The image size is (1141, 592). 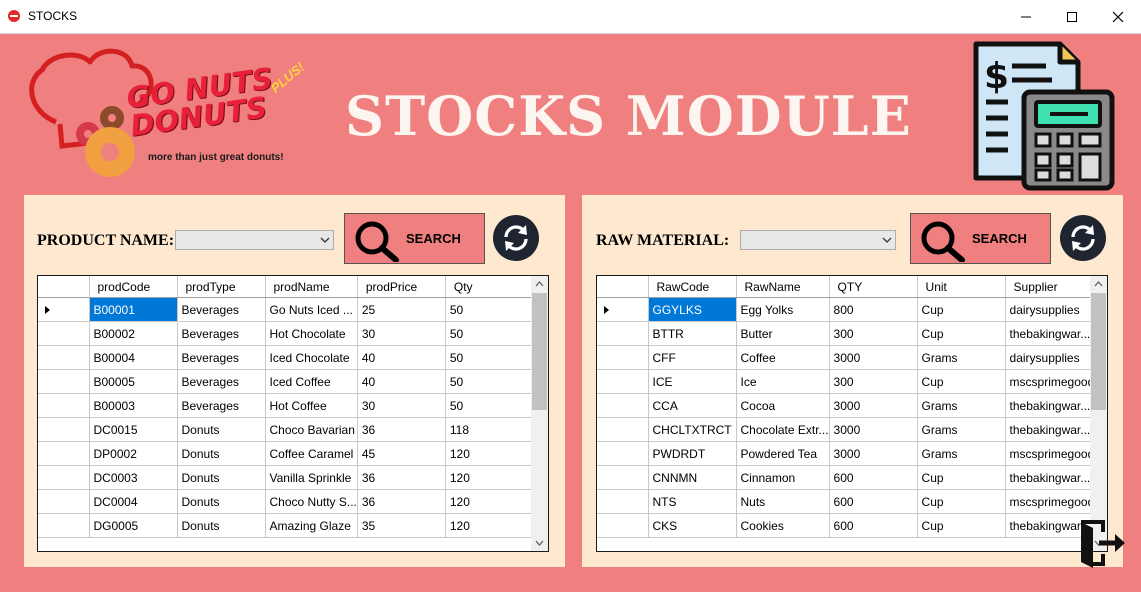 What do you see at coordinates (783, 381) in the screenshot?
I see `material-cell: Ice` at bounding box center [783, 381].